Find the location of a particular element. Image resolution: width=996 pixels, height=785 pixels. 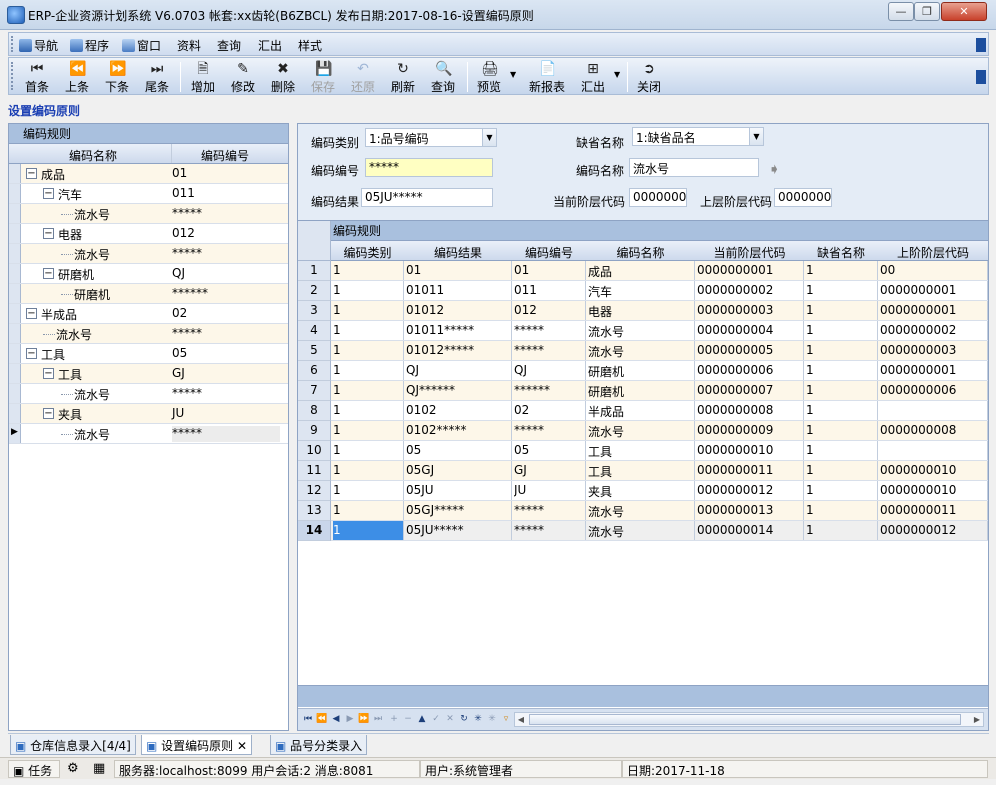

row-number: 8 is located at coordinates (314, 411).